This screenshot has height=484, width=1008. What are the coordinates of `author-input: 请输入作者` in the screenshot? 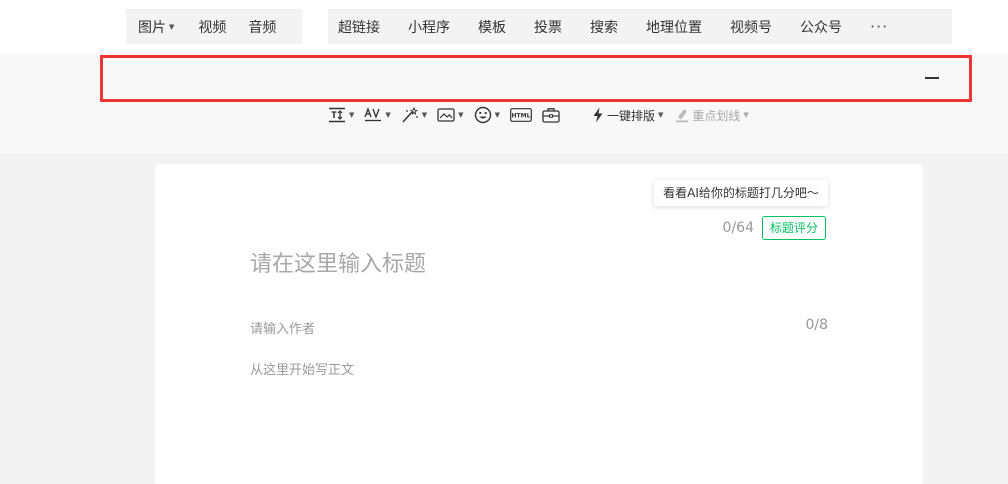 It's located at (282, 327).